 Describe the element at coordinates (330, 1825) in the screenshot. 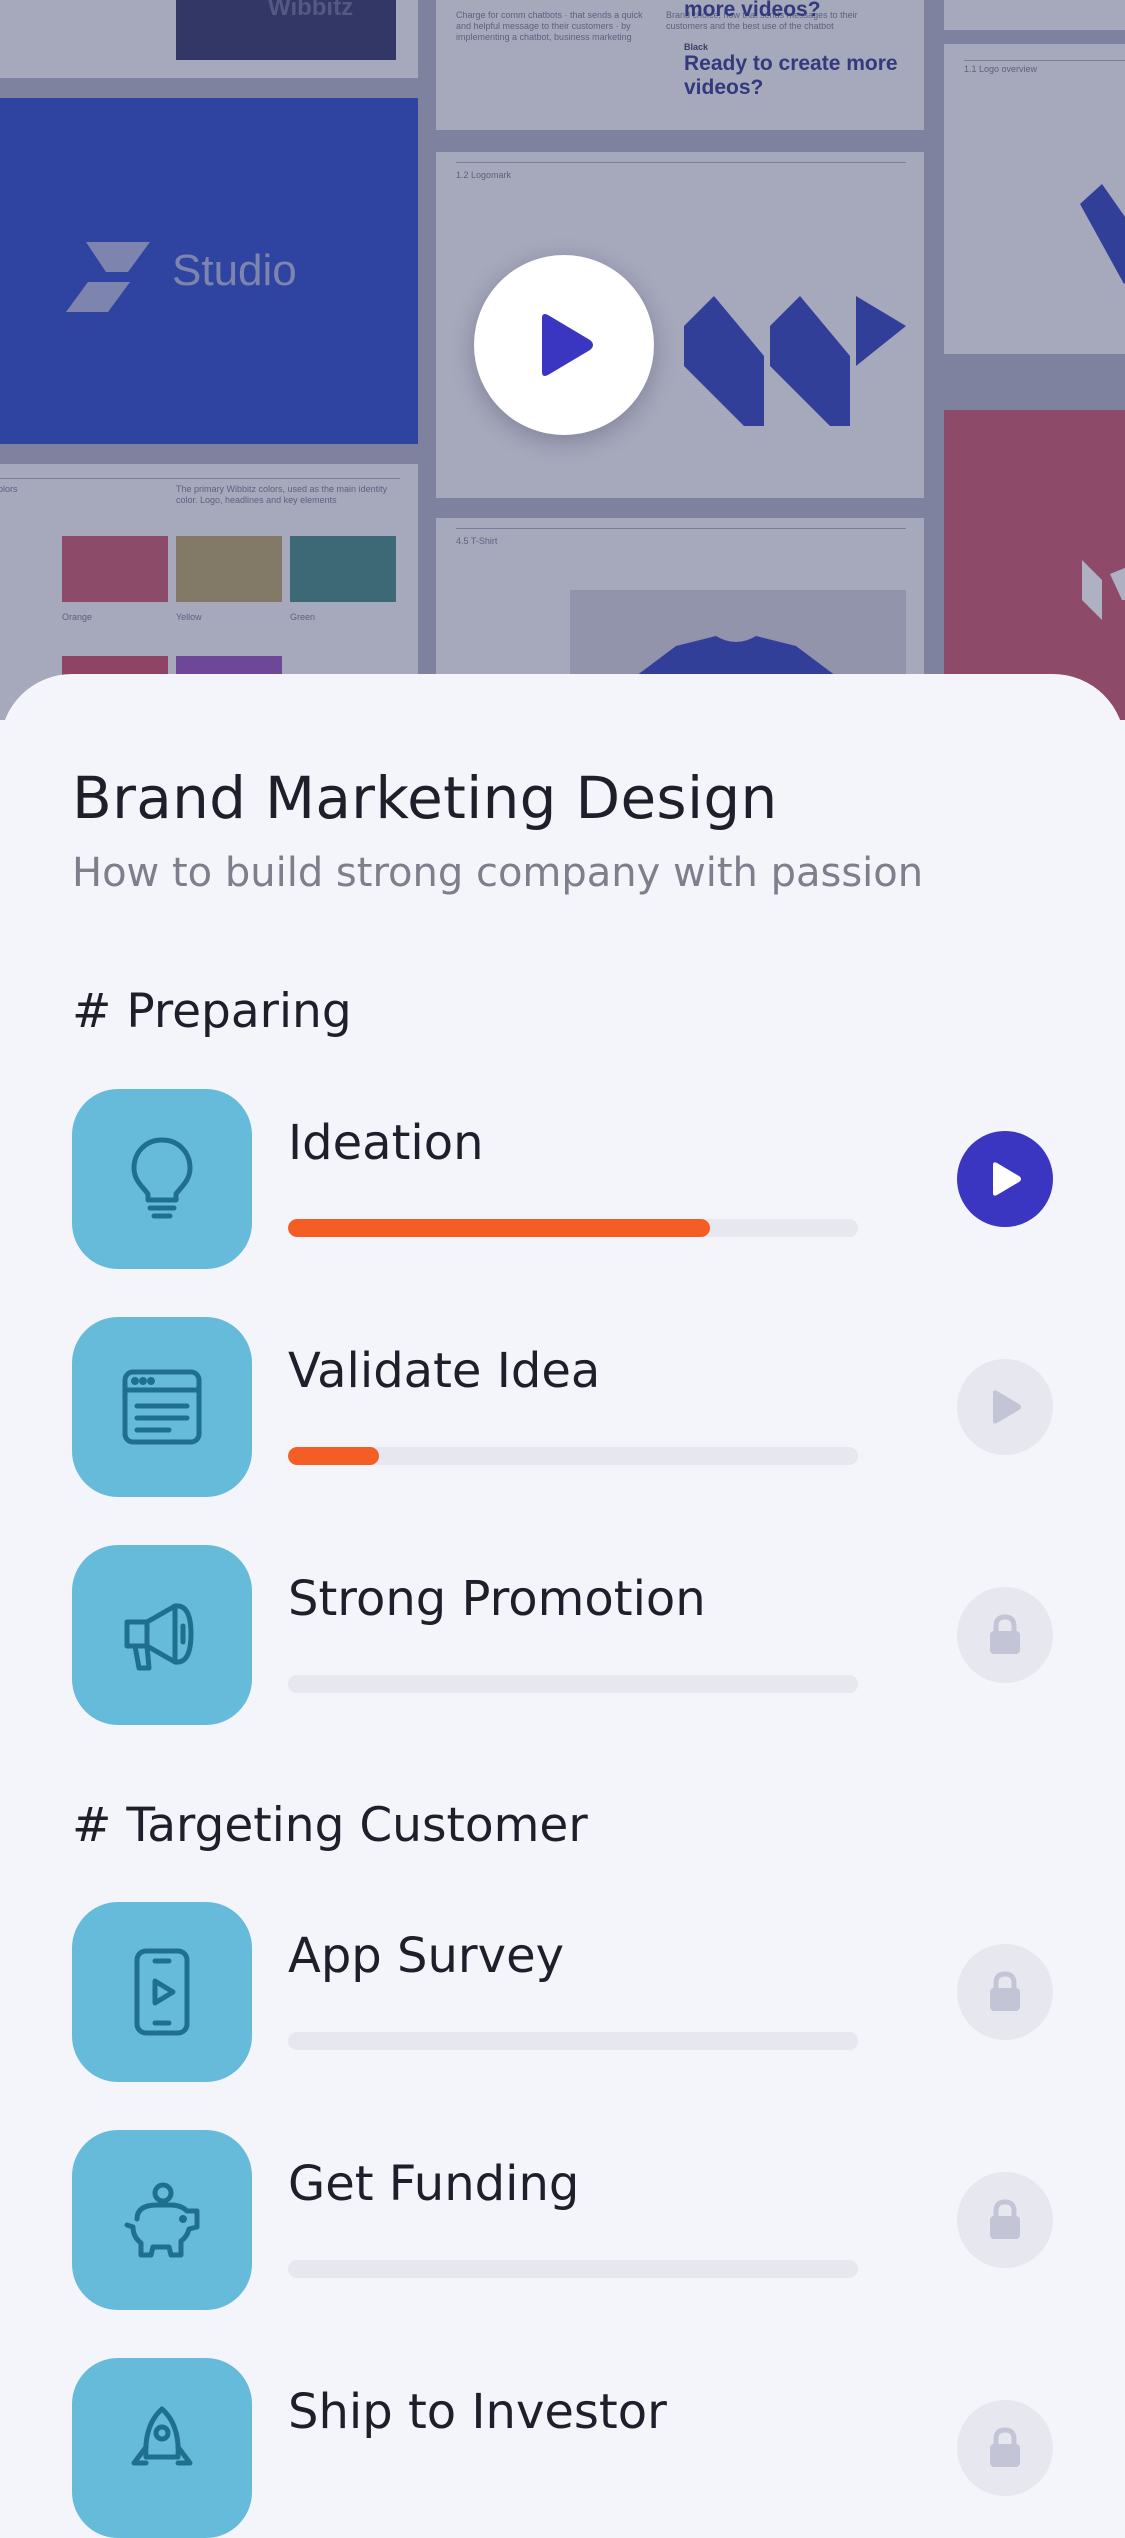

I see `section-heading-targeting-customer: # Targeting Customer` at that location.